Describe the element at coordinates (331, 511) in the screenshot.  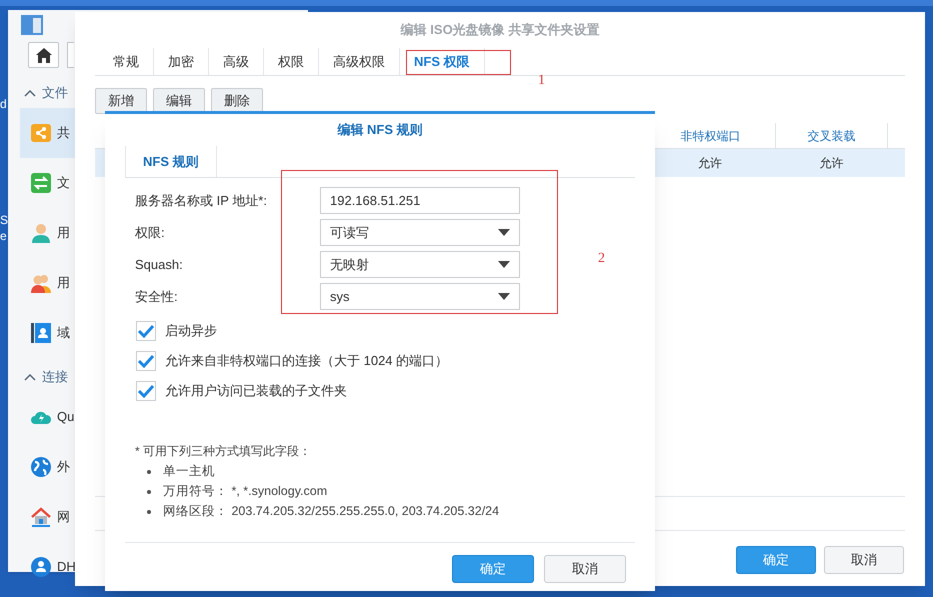
I see `bullet-text: 网络区段： 203.74.205.32/255.255.255.0, 203.74.205.32/24` at that location.